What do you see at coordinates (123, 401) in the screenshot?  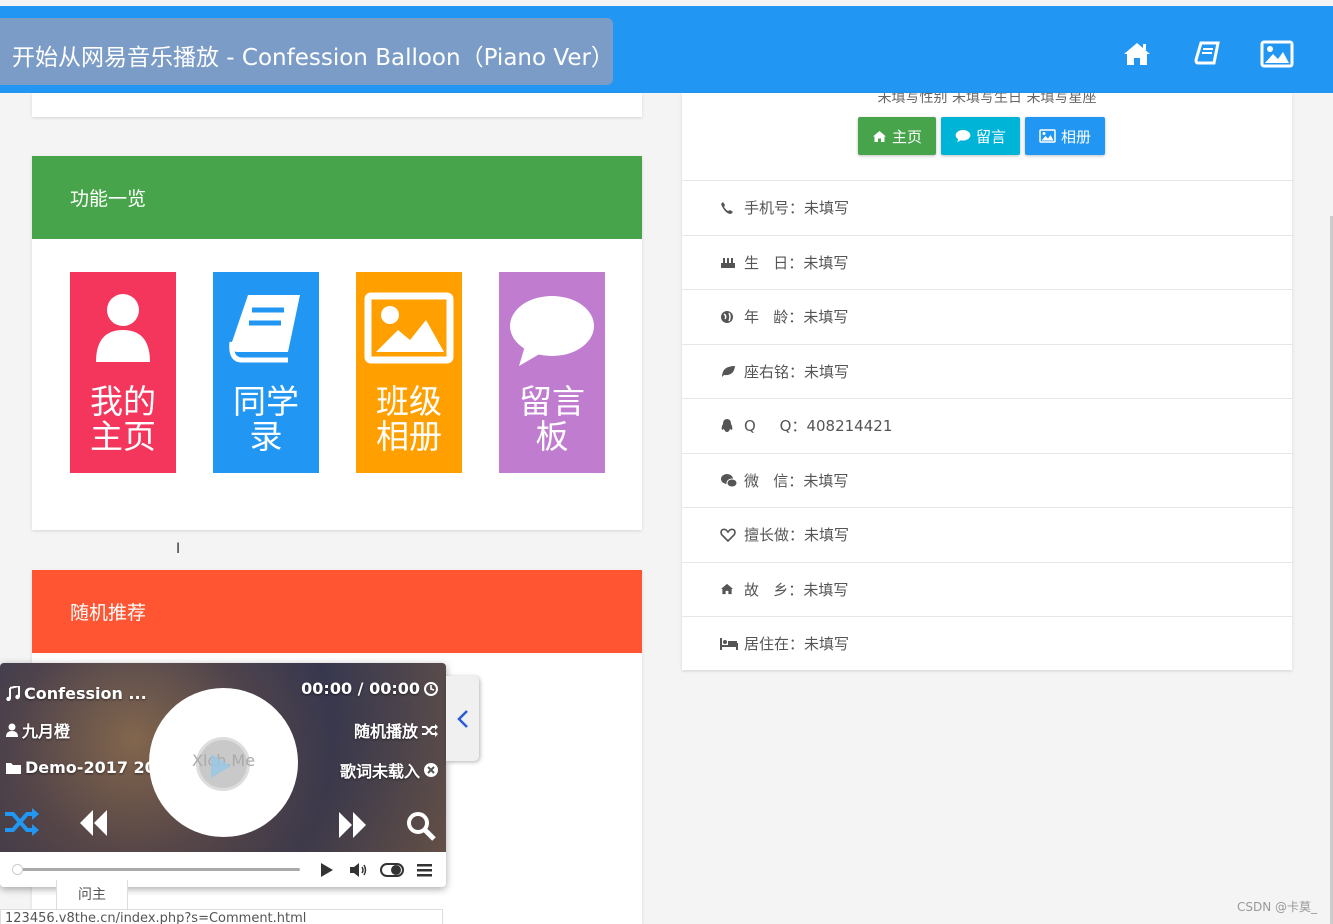 I see `tile-label-line1: 我的` at bounding box center [123, 401].